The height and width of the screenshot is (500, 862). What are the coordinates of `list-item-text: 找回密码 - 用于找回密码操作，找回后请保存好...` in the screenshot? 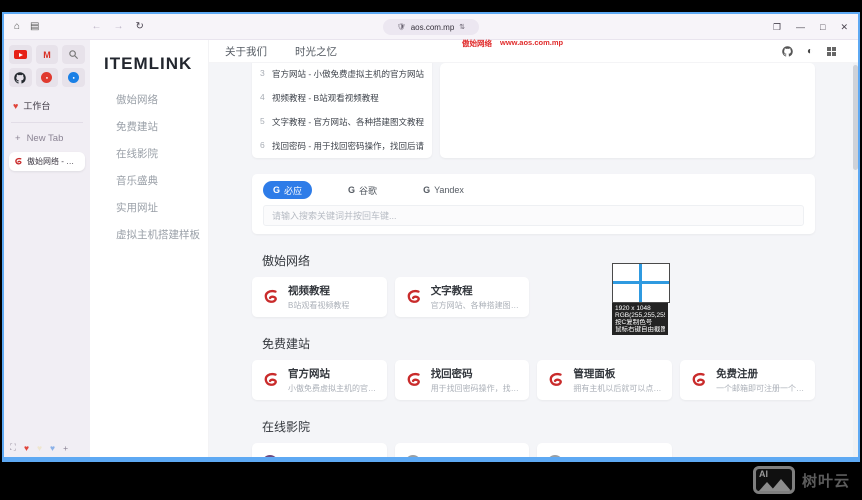 It's located at (348, 146).